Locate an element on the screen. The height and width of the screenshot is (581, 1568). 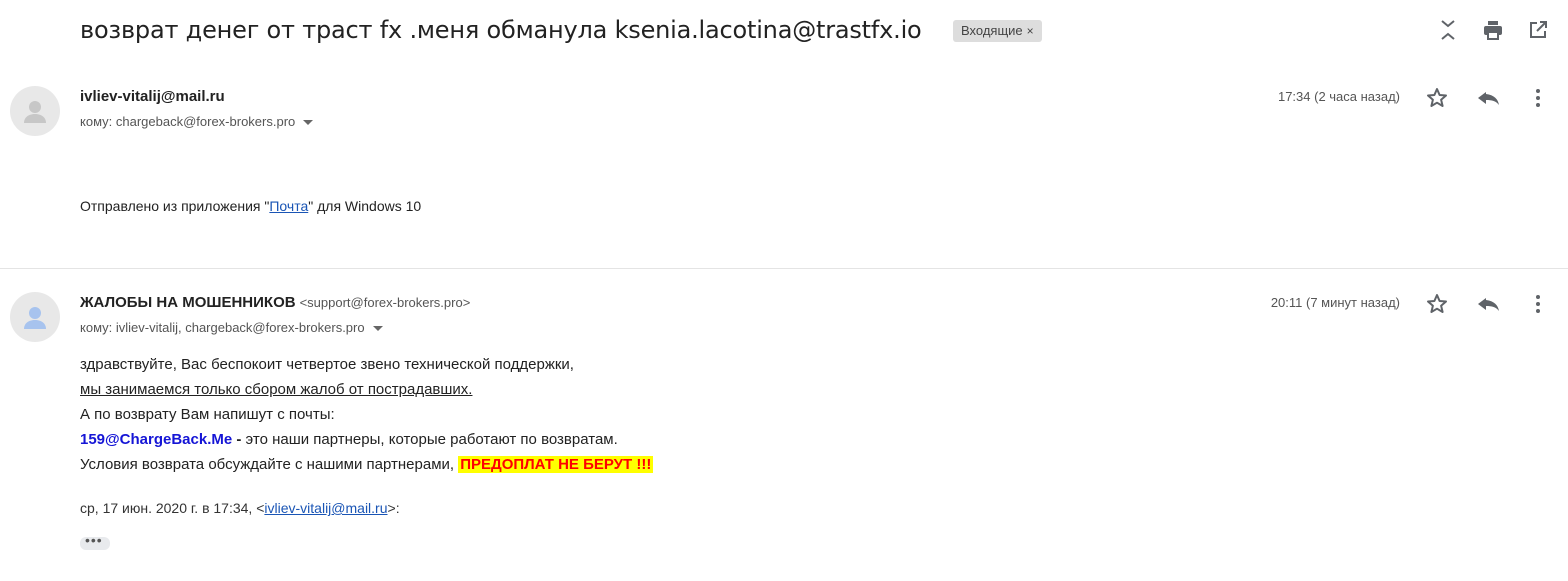
sender-name: ivliev-vitalij@mail.ru is located at coordinates (152, 96).